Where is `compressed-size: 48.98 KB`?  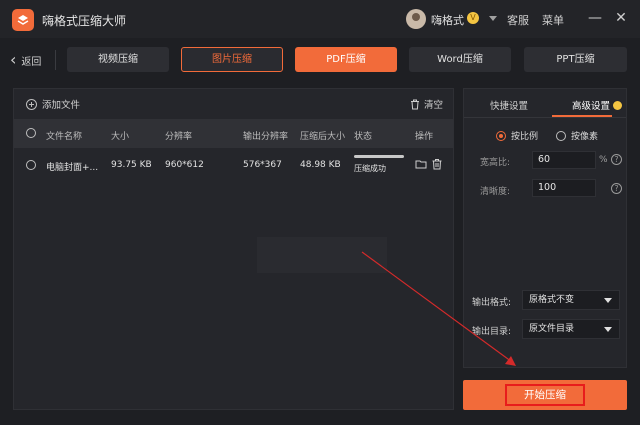
compressed-size: 48.98 KB is located at coordinates (320, 165).